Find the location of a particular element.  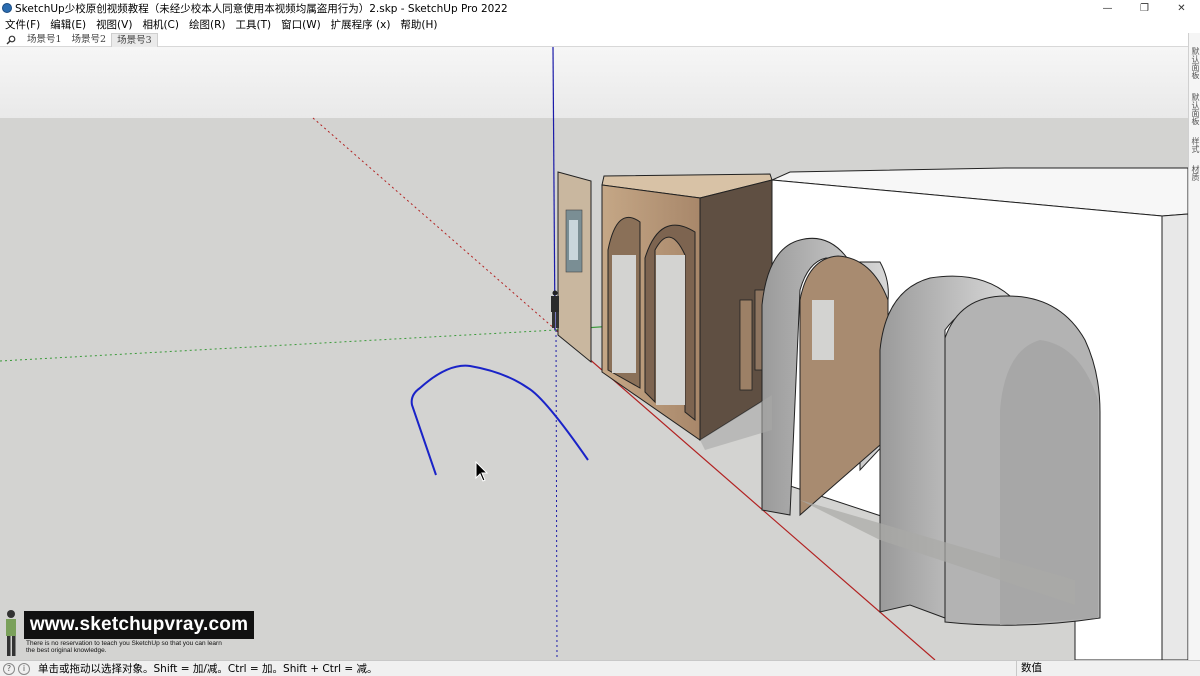

measurements-box: 数值 is located at coordinates (1108, 668).